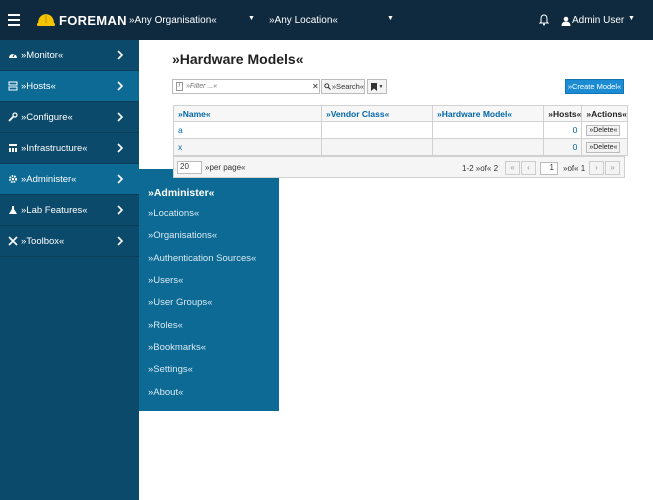 This screenshot has width=653, height=500. Describe the element at coordinates (13, 210) in the screenshot. I see `flask-icon` at that location.